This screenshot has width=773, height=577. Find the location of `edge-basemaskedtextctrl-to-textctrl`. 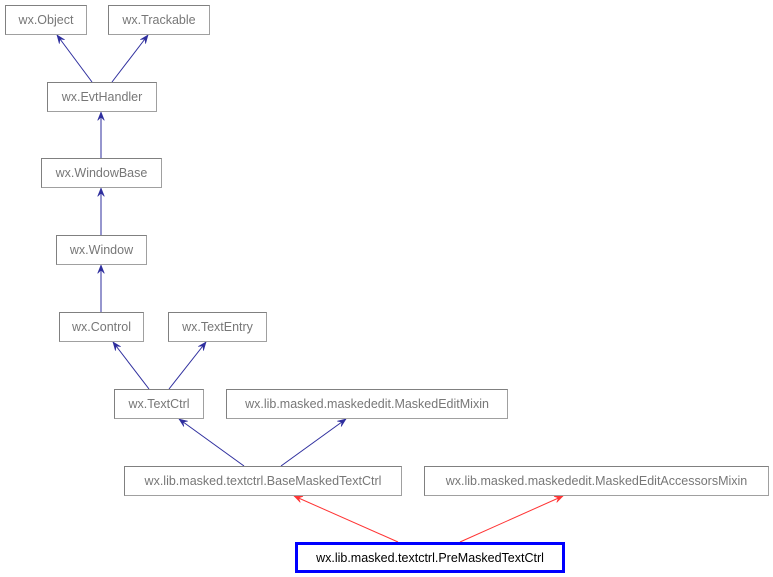

edge-basemaskedtextctrl-to-textctrl is located at coordinates (211, 442).